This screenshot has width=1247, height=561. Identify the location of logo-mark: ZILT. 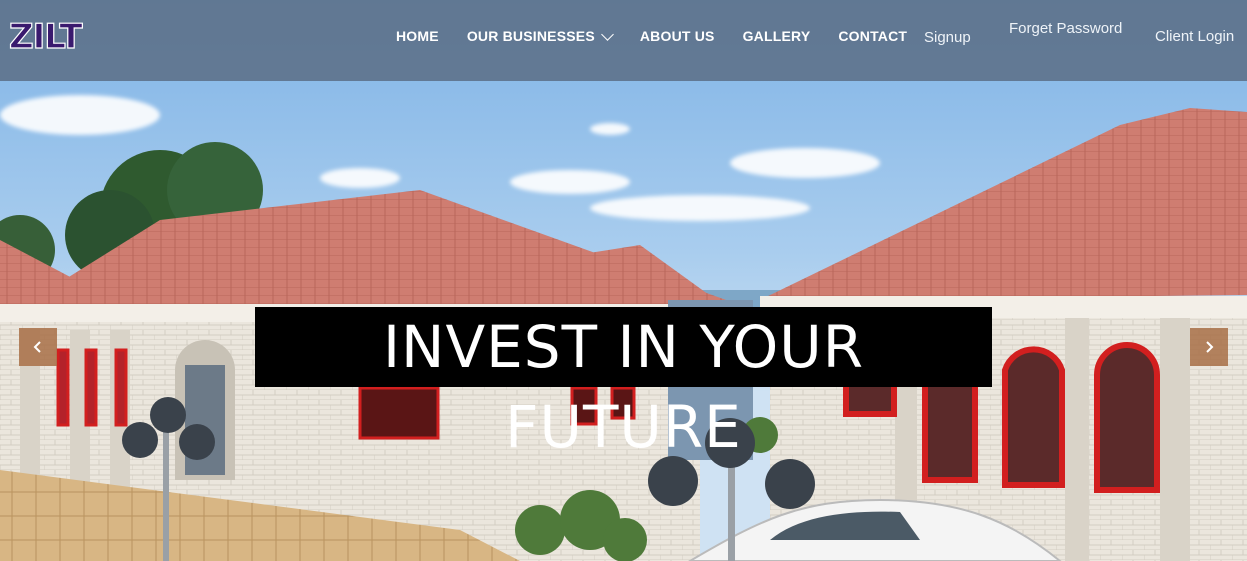
(47, 35).